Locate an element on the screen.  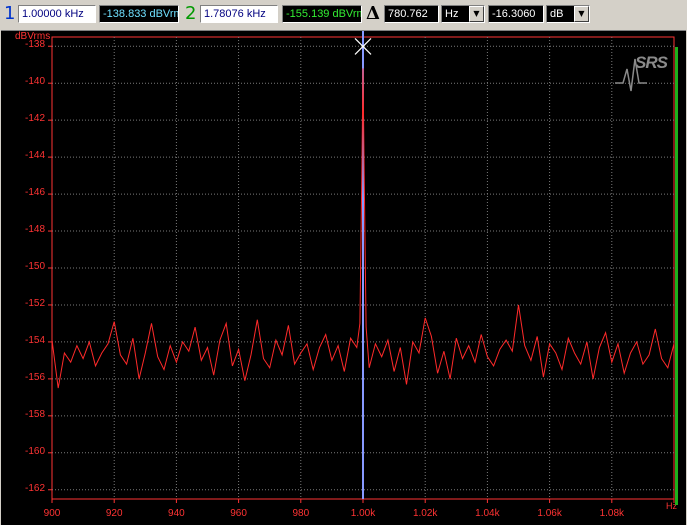
x-tick-label: 960 is located at coordinates (238, 513).